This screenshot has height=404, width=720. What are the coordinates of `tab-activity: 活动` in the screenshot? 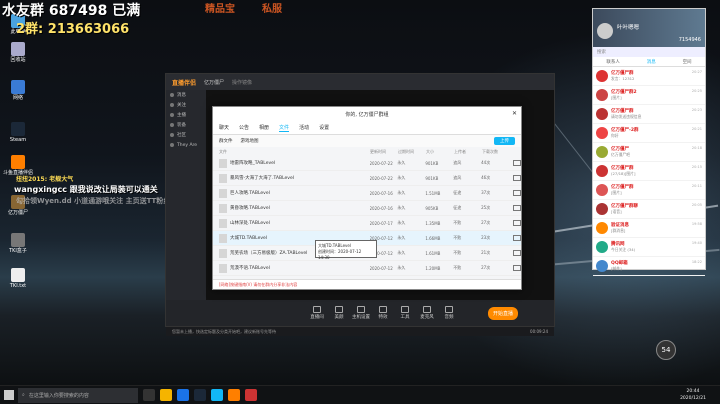 It's located at (304, 127).